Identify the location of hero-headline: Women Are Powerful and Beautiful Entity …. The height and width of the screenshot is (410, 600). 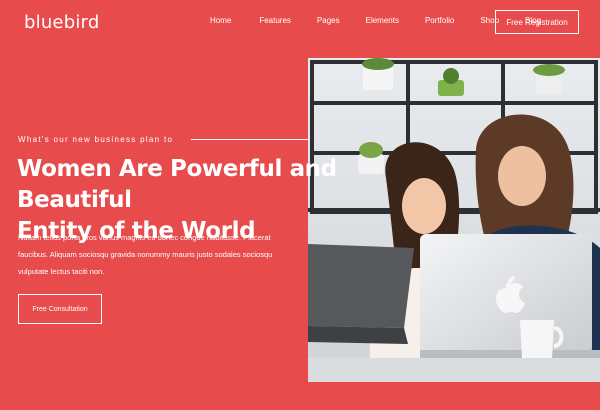
(207, 200).